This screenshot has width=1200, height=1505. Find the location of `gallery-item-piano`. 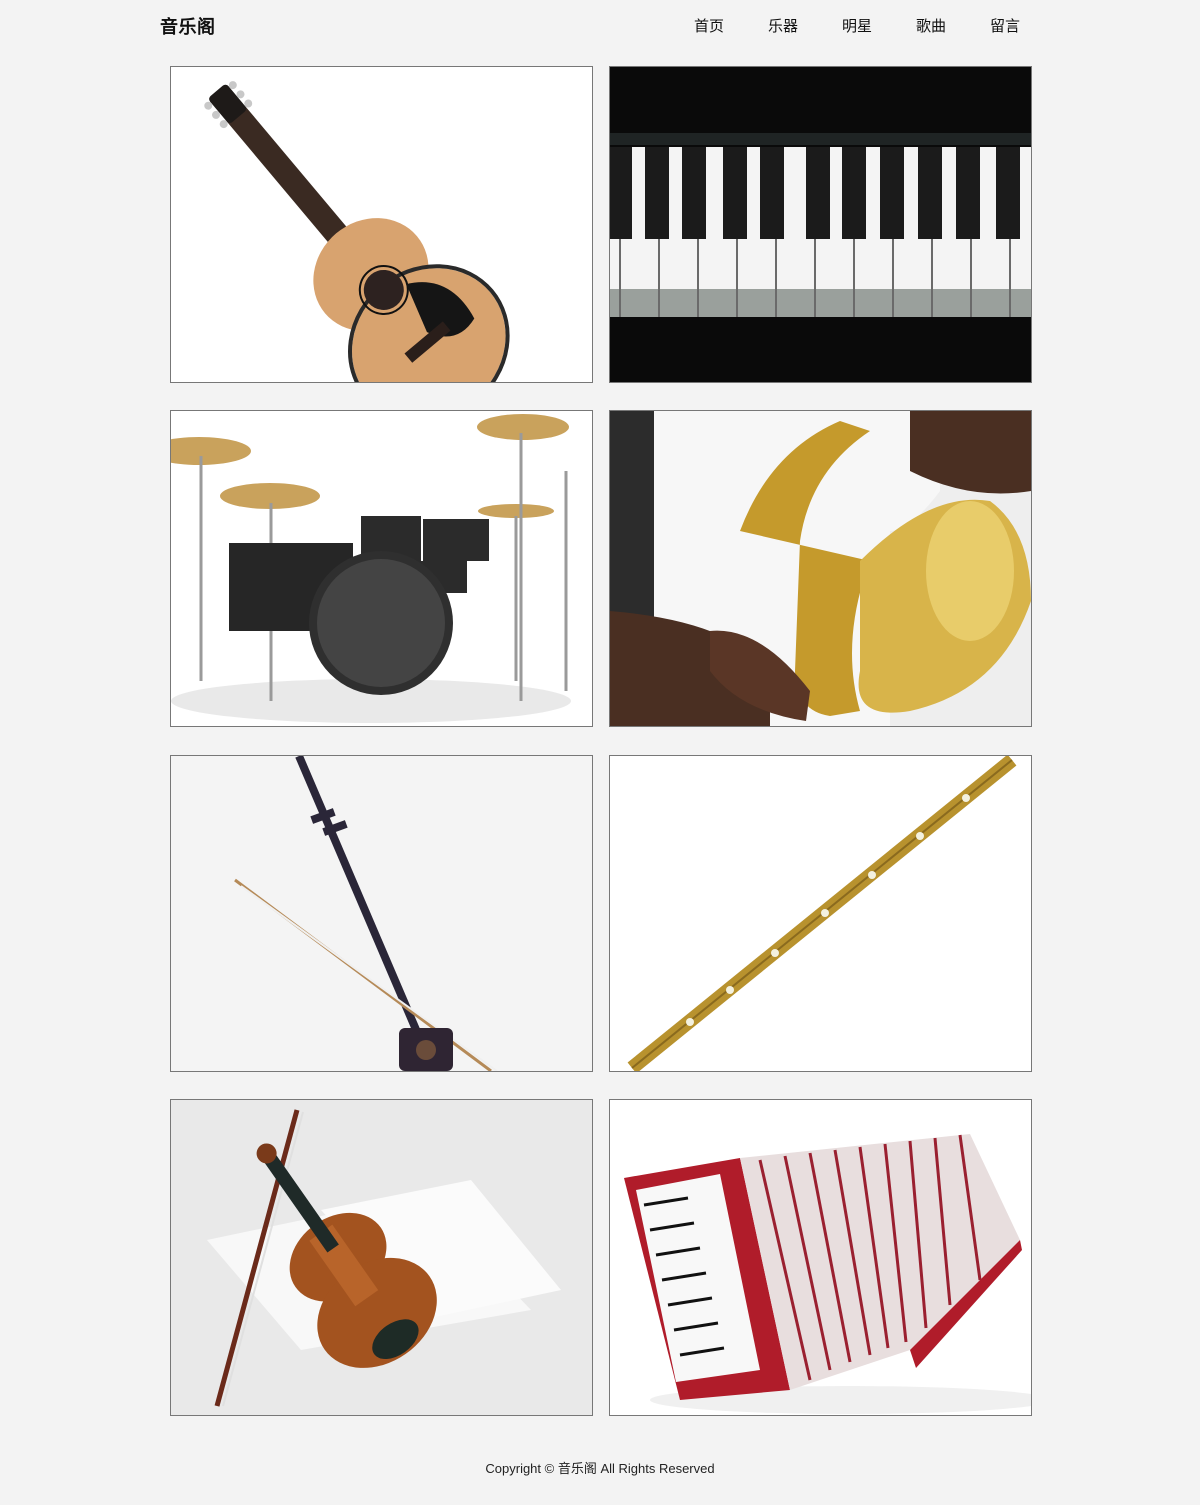

gallery-item-piano is located at coordinates (820, 224).